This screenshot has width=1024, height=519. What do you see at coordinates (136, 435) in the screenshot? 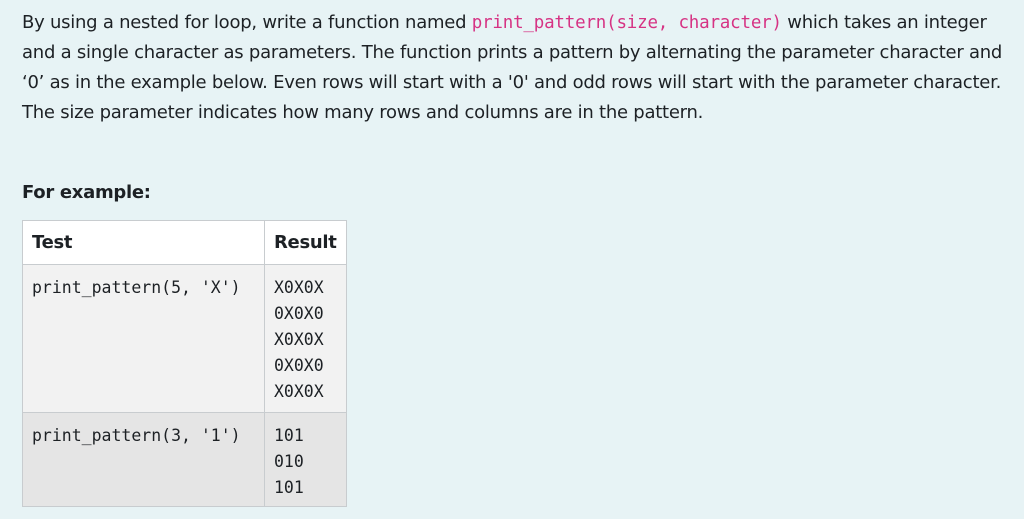
I see `test-code: print_pattern(3, '1')` at bounding box center [136, 435].